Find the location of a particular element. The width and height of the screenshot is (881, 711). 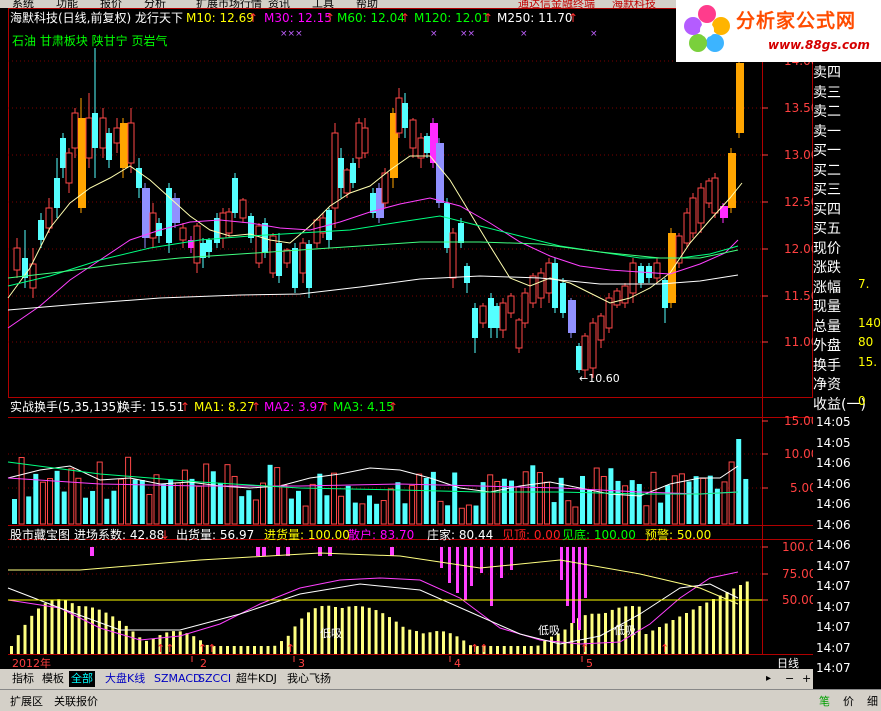

menu-quote: 报价 is located at coordinates (111, 4).